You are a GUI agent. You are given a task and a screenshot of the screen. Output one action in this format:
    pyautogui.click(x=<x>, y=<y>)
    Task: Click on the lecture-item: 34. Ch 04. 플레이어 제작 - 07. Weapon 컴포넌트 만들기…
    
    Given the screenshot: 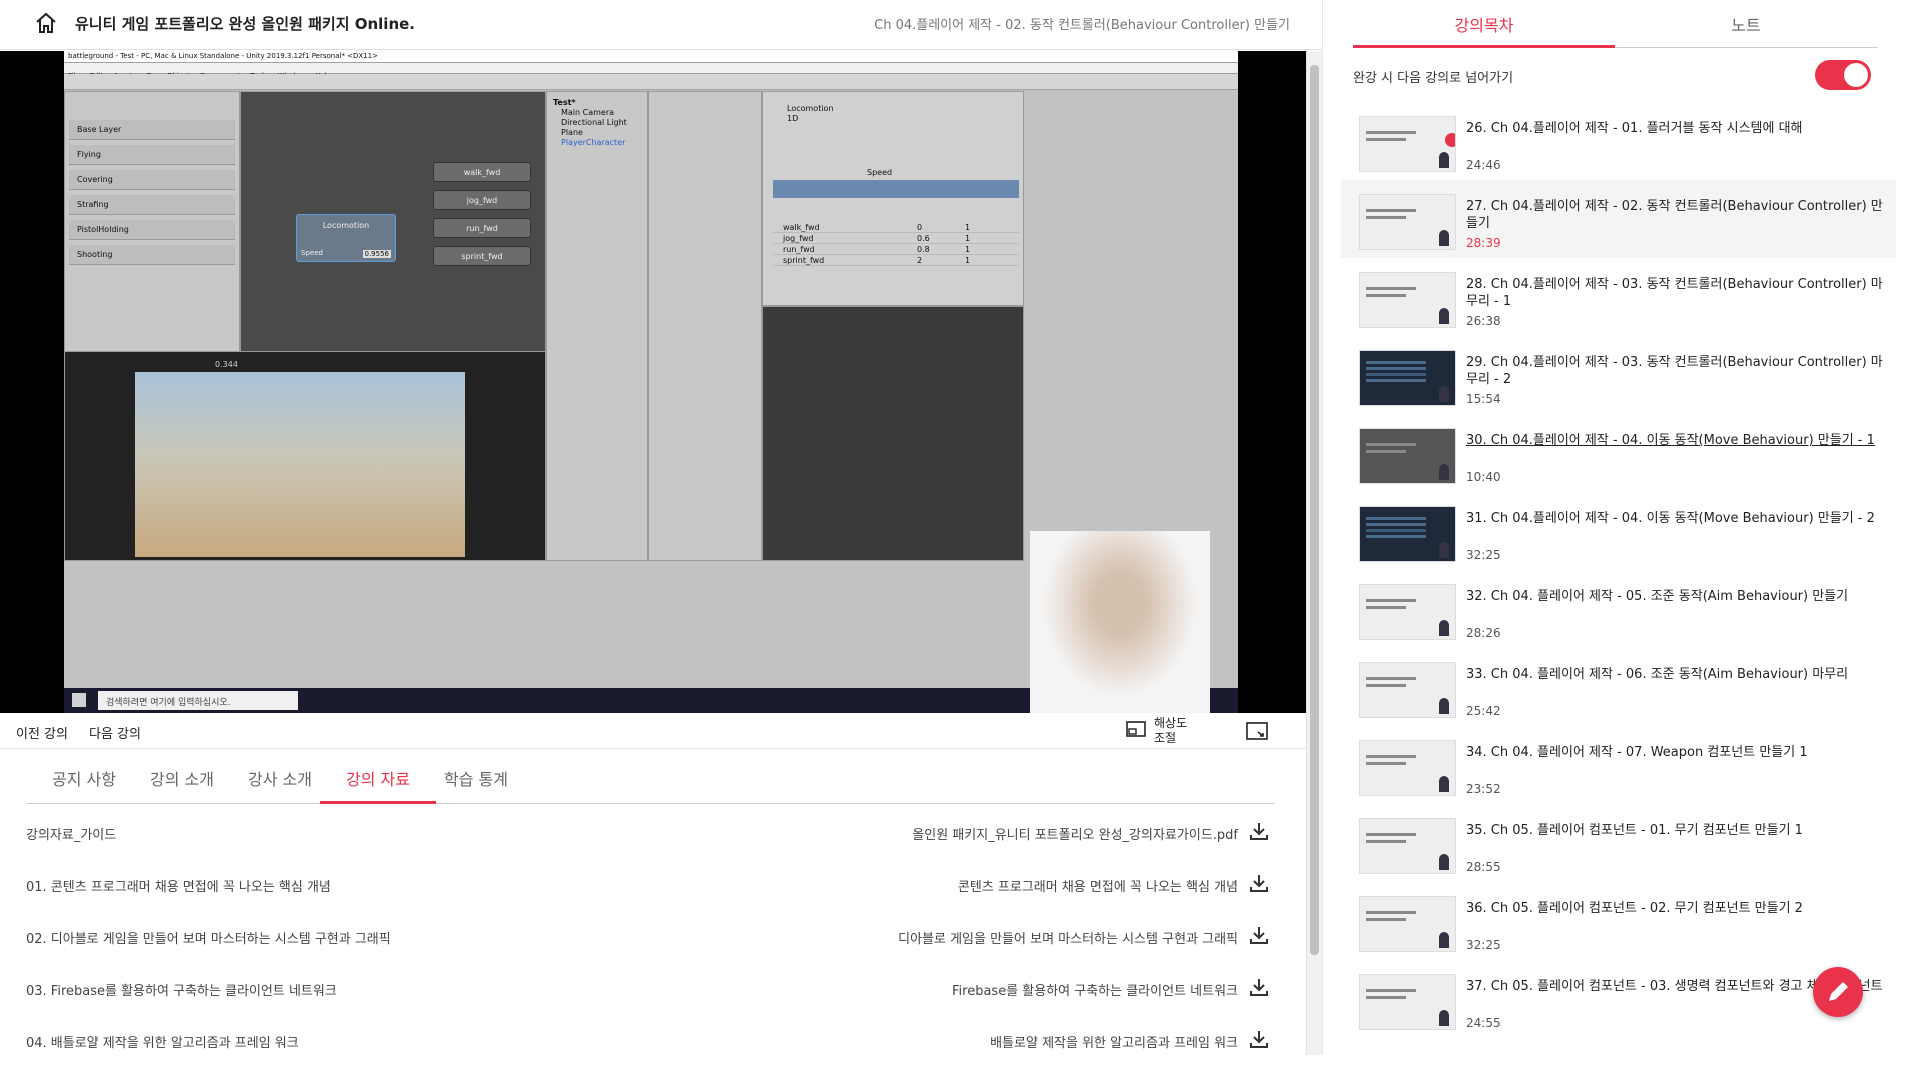 What is the action you would take?
    pyautogui.click(x=1618, y=765)
    